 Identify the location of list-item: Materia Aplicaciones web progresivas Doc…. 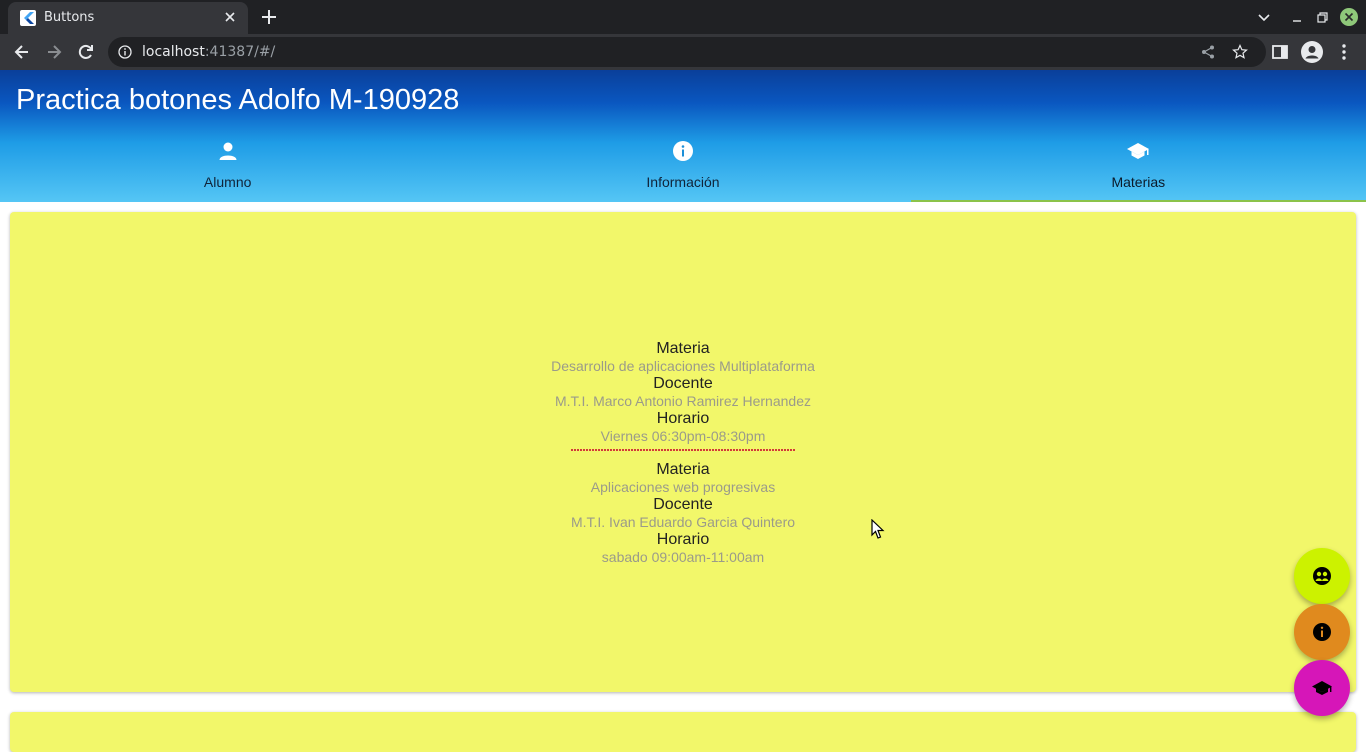
(683, 513).